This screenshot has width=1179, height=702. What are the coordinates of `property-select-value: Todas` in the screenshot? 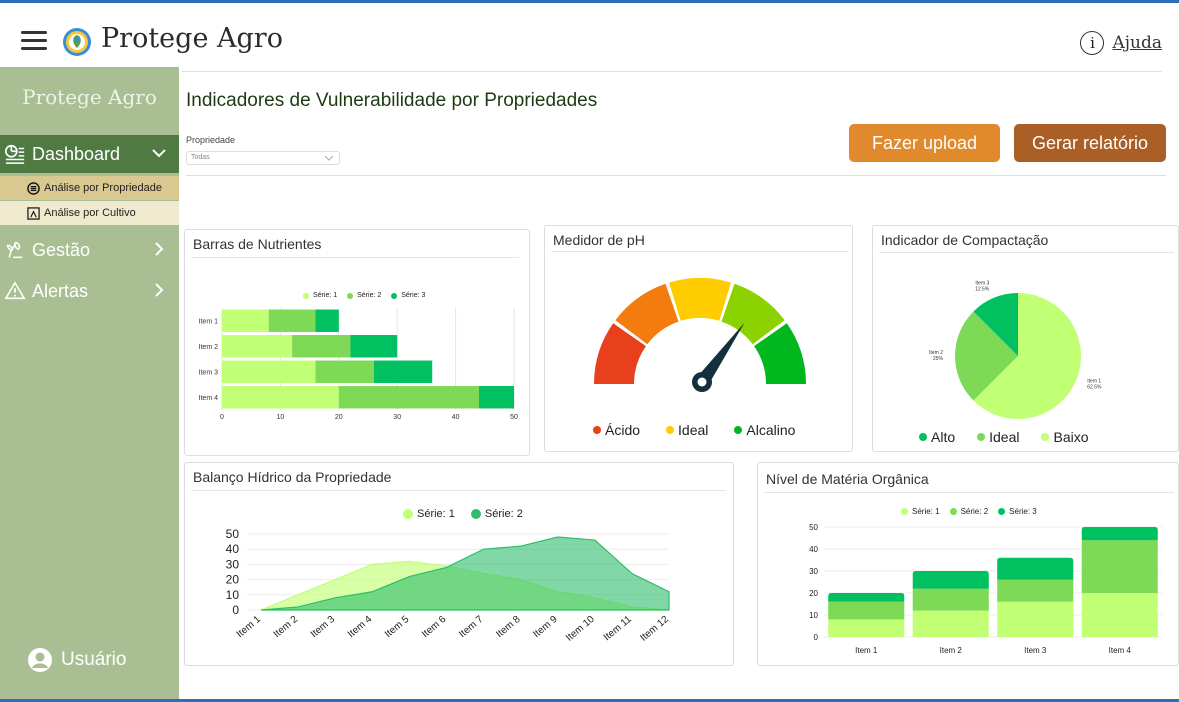 It's located at (200, 157).